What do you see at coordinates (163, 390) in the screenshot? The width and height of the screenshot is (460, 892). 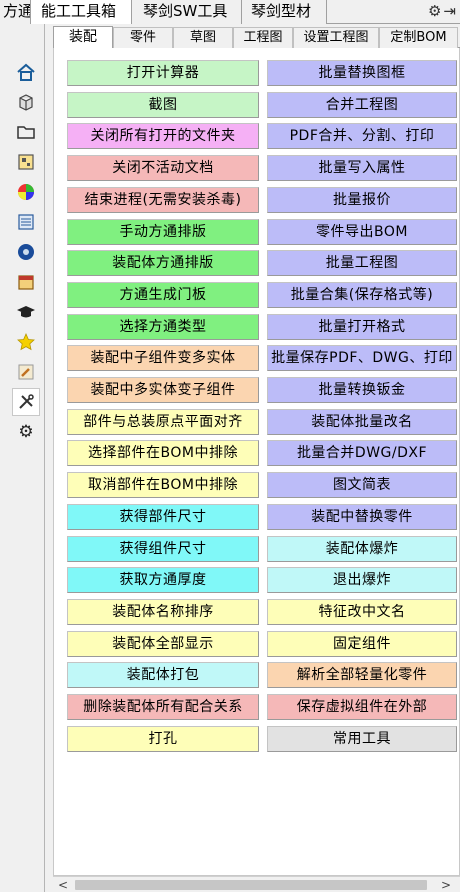 I see `tool-button-left-10: 装配中多实体变子组件` at bounding box center [163, 390].